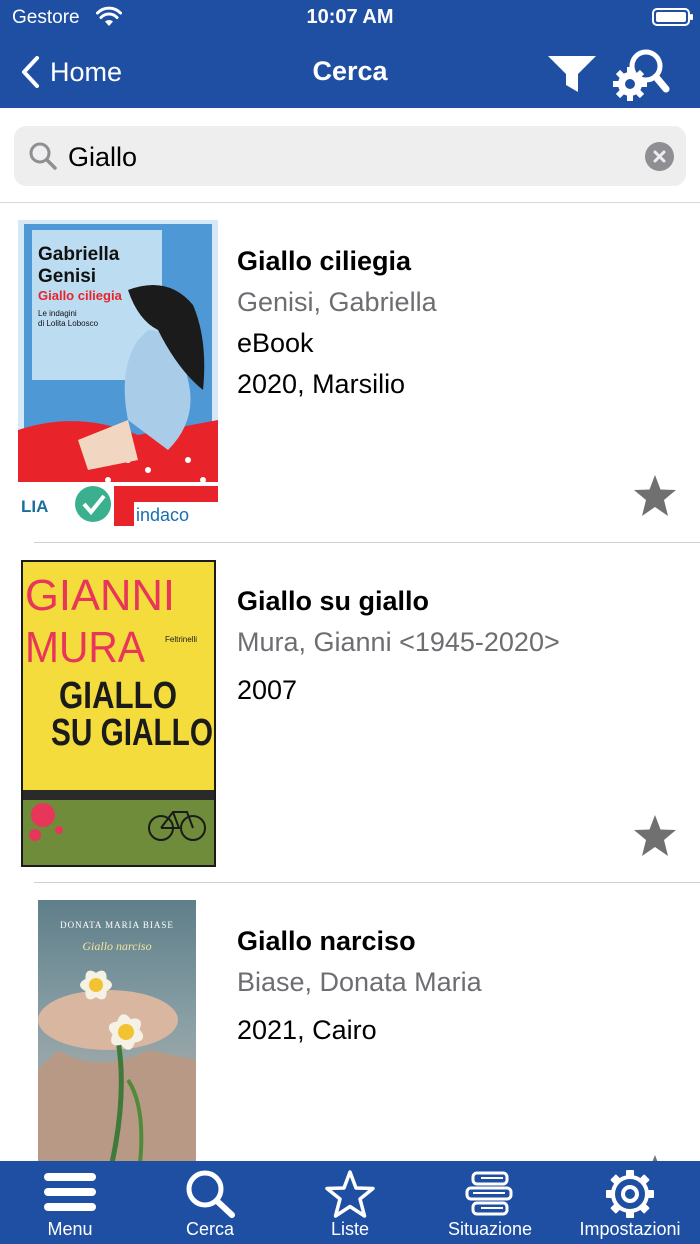  What do you see at coordinates (181, 639) in the screenshot?
I see `cover-text: Feltrinelli` at bounding box center [181, 639].